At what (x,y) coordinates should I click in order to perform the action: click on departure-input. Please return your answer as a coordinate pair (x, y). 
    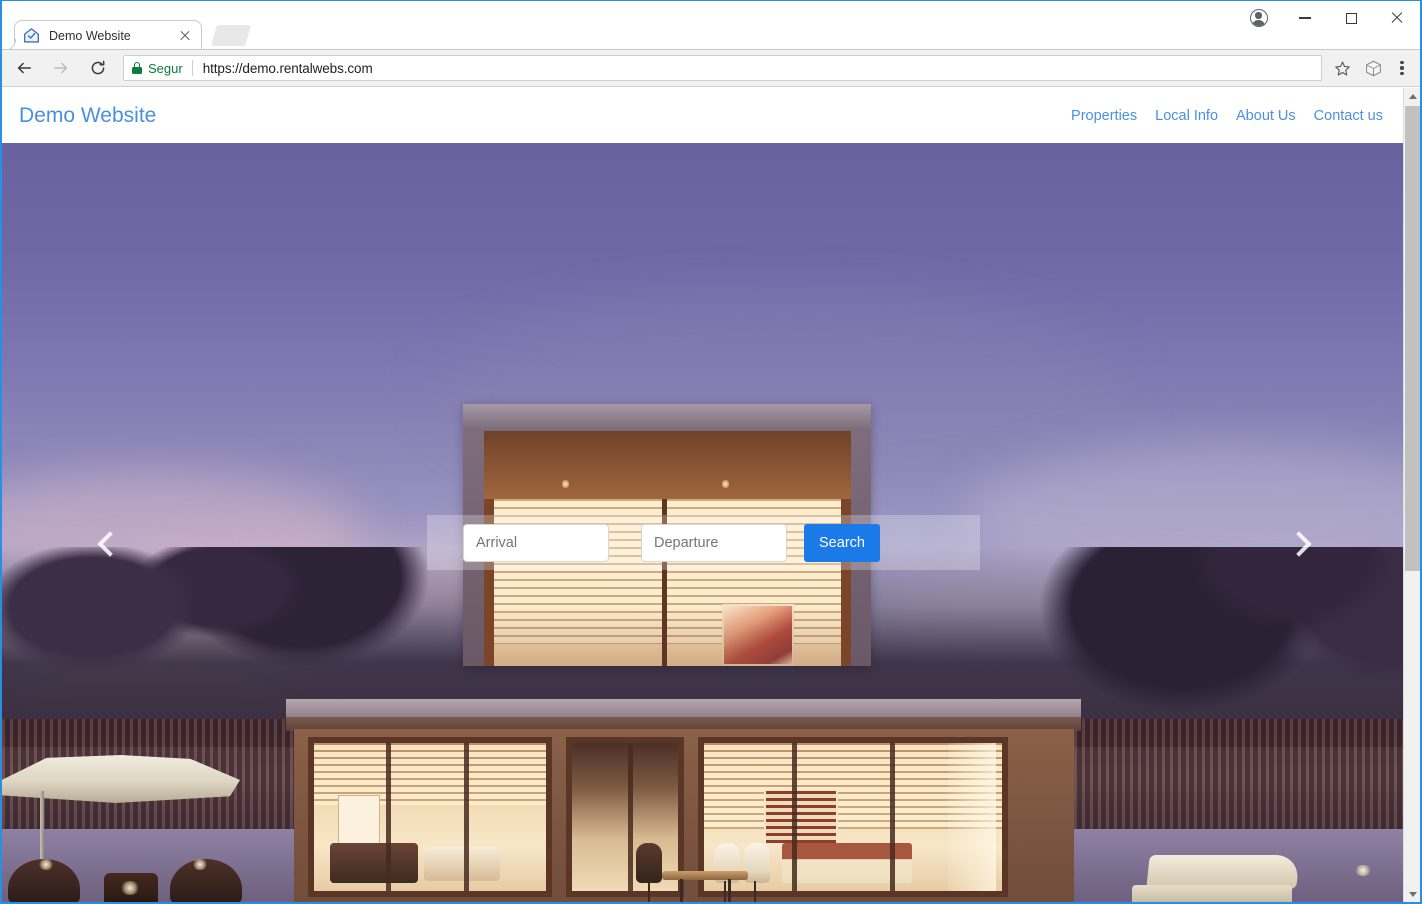
    Looking at the image, I should click on (714, 542).